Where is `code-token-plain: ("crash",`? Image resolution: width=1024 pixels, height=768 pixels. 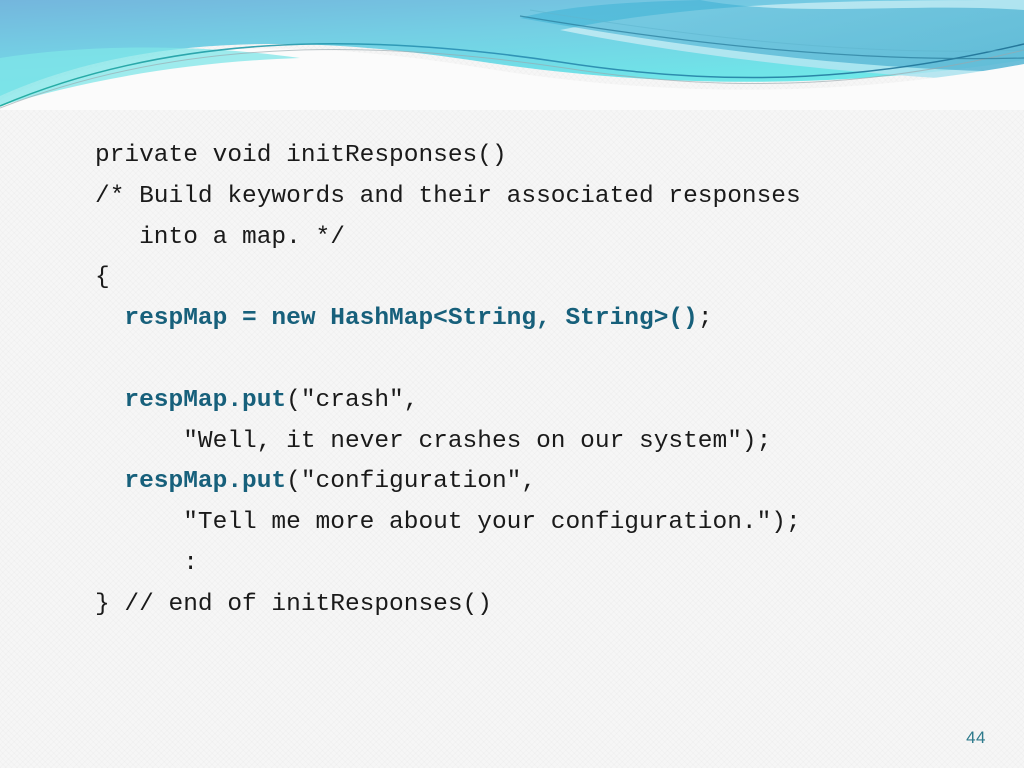
code-token-plain: ("crash", is located at coordinates (352, 400).